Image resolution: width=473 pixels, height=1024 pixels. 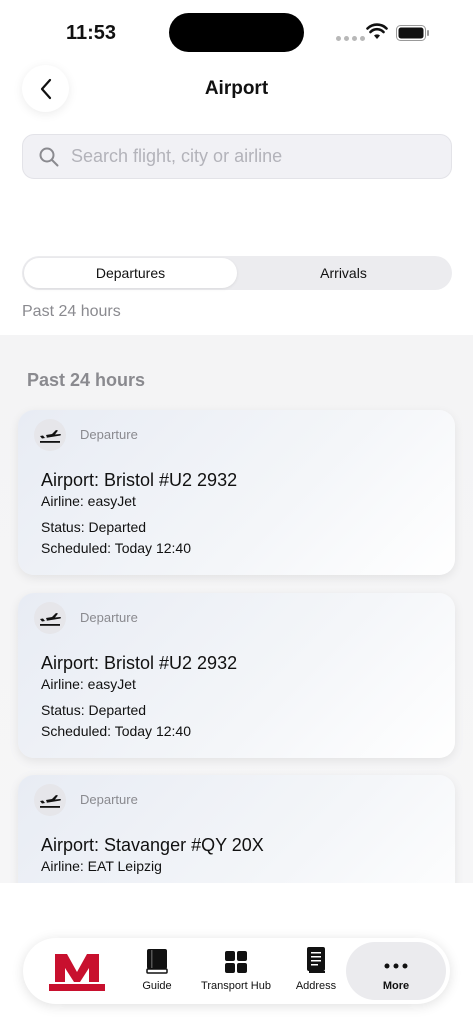 I want to click on dynamic-island, so click(x=236, y=32).